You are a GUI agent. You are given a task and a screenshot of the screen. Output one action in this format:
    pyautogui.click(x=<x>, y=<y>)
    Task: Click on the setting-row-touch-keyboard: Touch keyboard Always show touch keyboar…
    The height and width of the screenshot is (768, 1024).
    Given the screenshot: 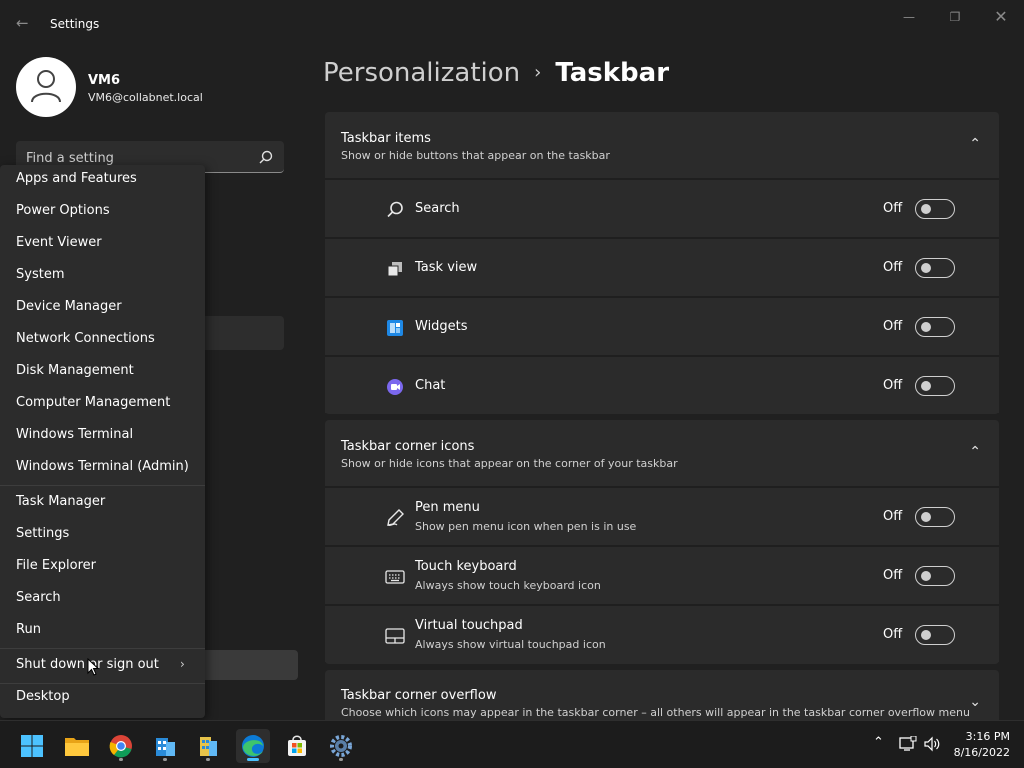 What is the action you would take?
    pyautogui.click(x=662, y=574)
    